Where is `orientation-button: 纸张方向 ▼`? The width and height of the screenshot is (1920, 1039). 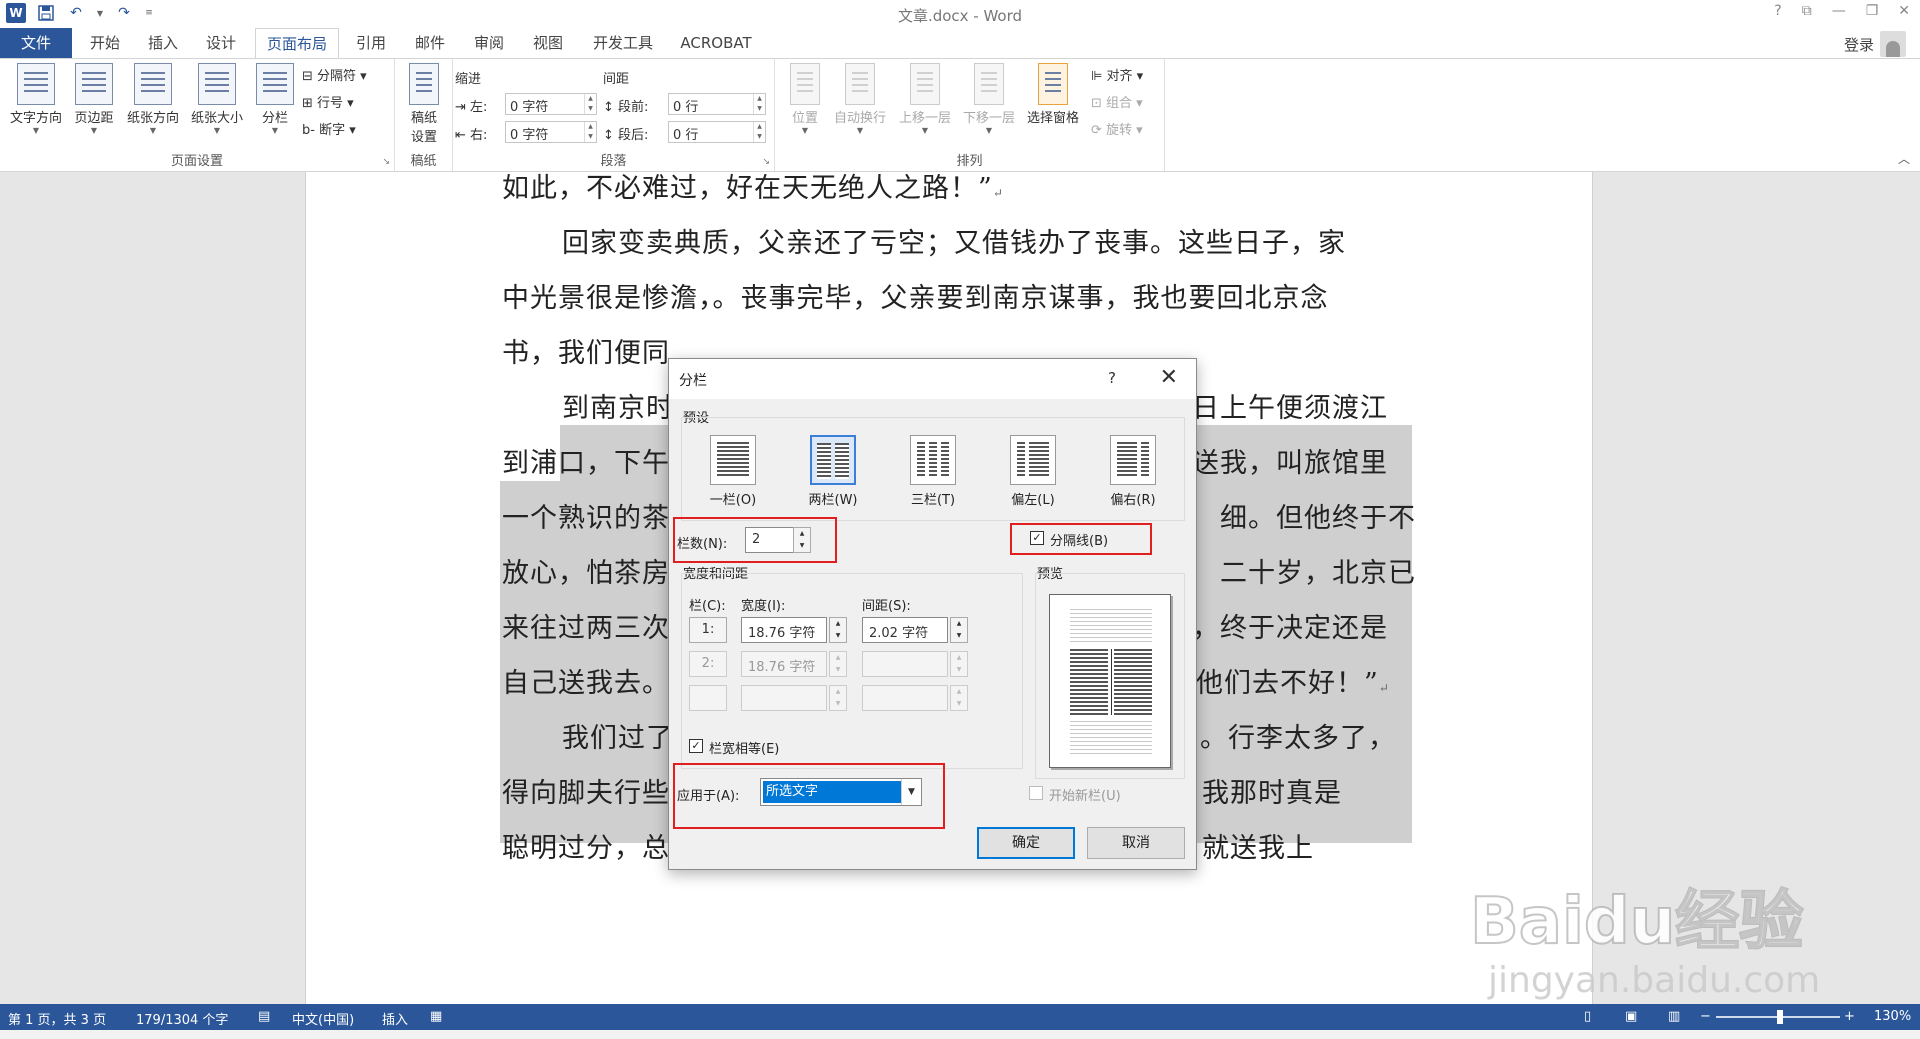
orientation-button: 纸张方向 ▼ is located at coordinates (153, 99).